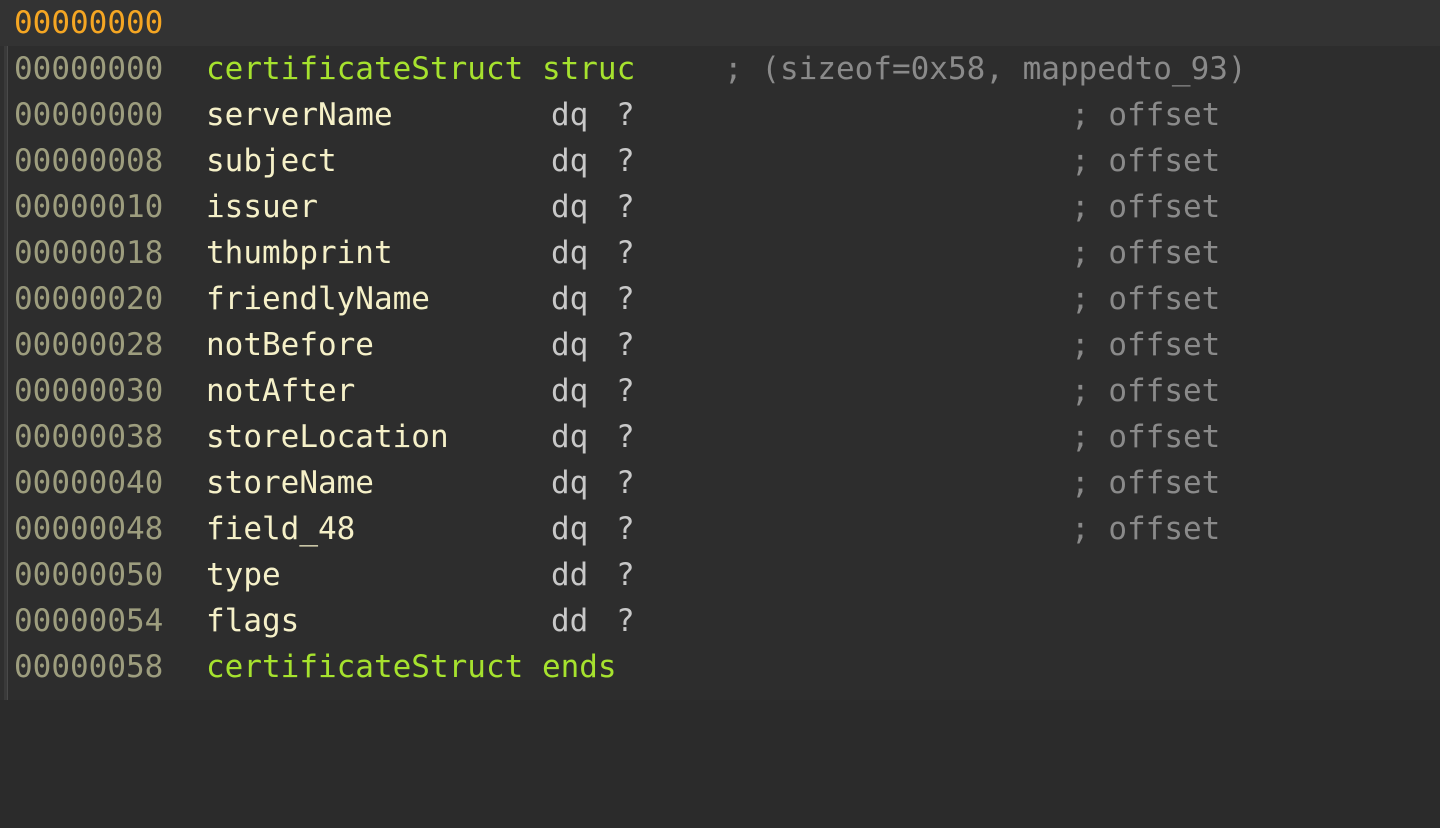 The width and height of the screenshot is (1440, 828). I want to click on field-name: field_48, so click(280, 529).